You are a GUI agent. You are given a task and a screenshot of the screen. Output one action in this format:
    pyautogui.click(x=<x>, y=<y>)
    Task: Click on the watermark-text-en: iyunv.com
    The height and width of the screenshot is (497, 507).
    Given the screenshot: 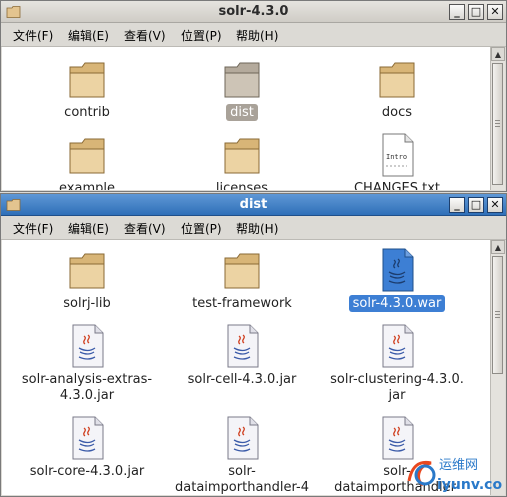 What is the action you would take?
    pyautogui.click(x=470, y=485)
    